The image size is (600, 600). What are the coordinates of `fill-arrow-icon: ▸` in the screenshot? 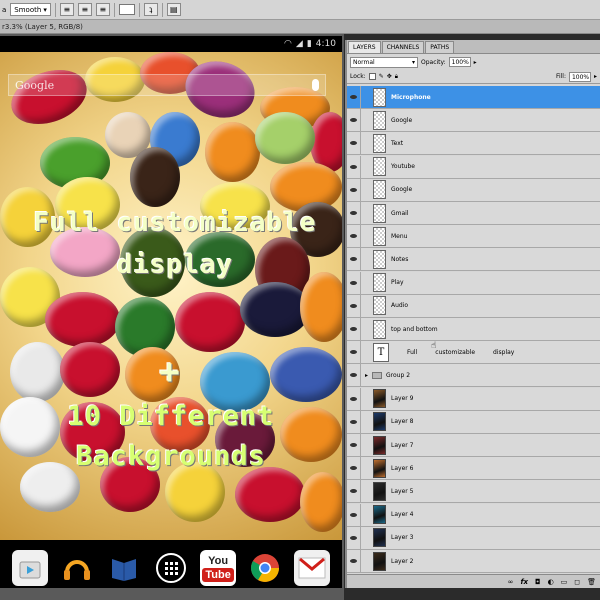 It's located at (595, 76).